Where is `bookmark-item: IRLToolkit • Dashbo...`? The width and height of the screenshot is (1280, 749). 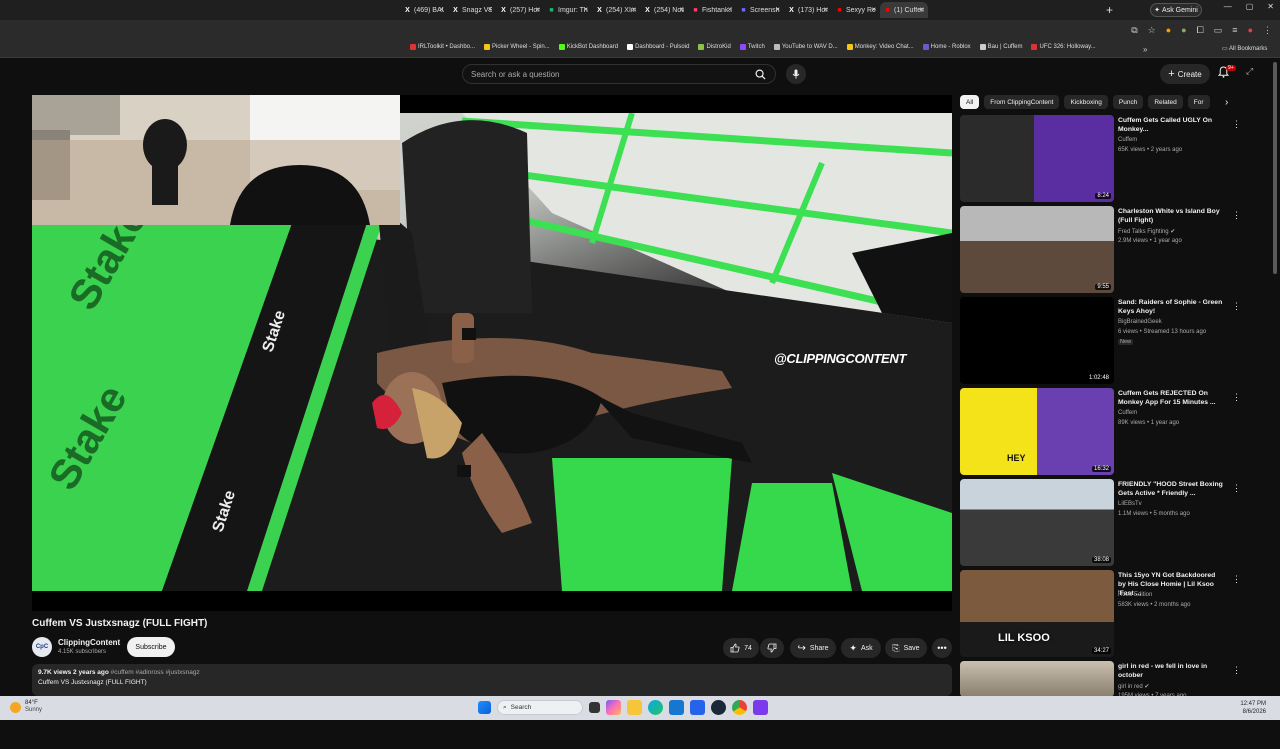 bookmark-item: IRLToolkit • Dashbo... is located at coordinates (442, 47).